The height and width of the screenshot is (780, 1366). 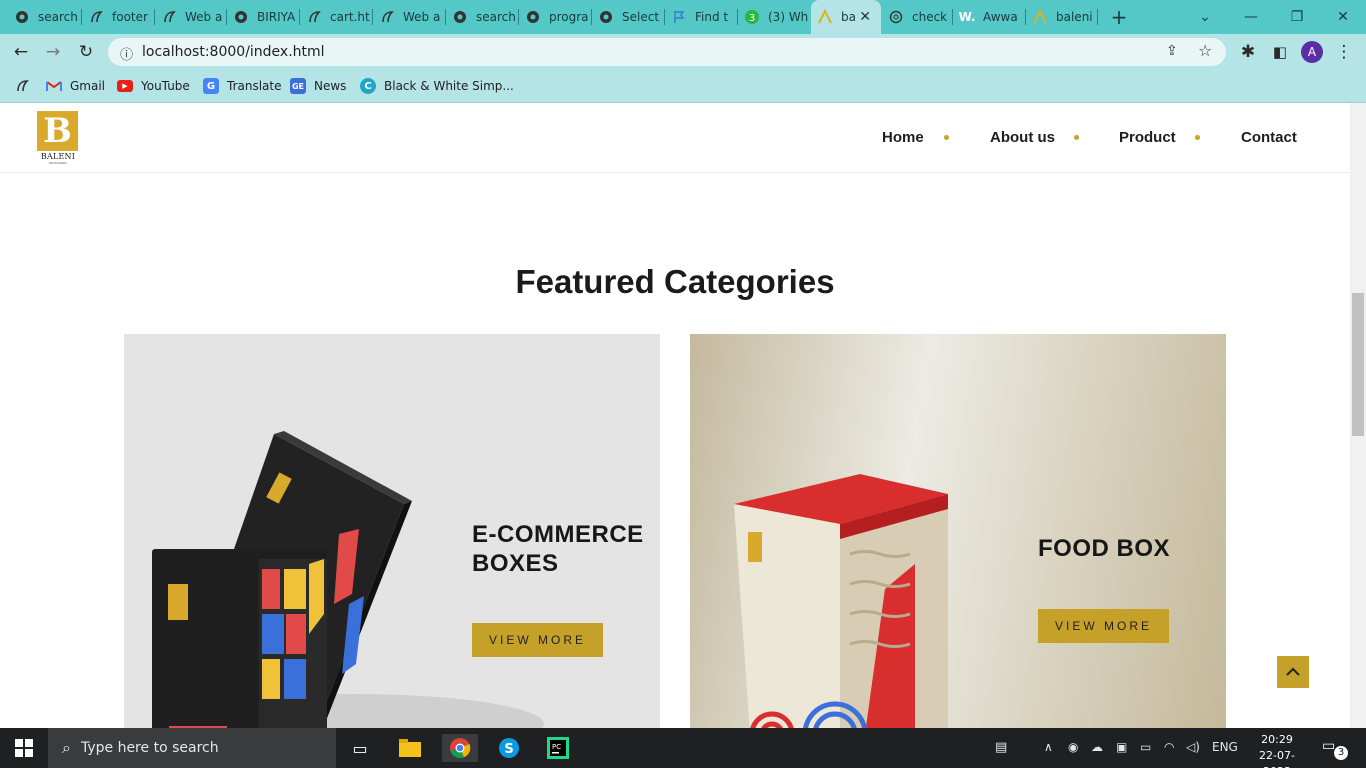 I want to click on chrome-icon, so click(x=460, y=748).